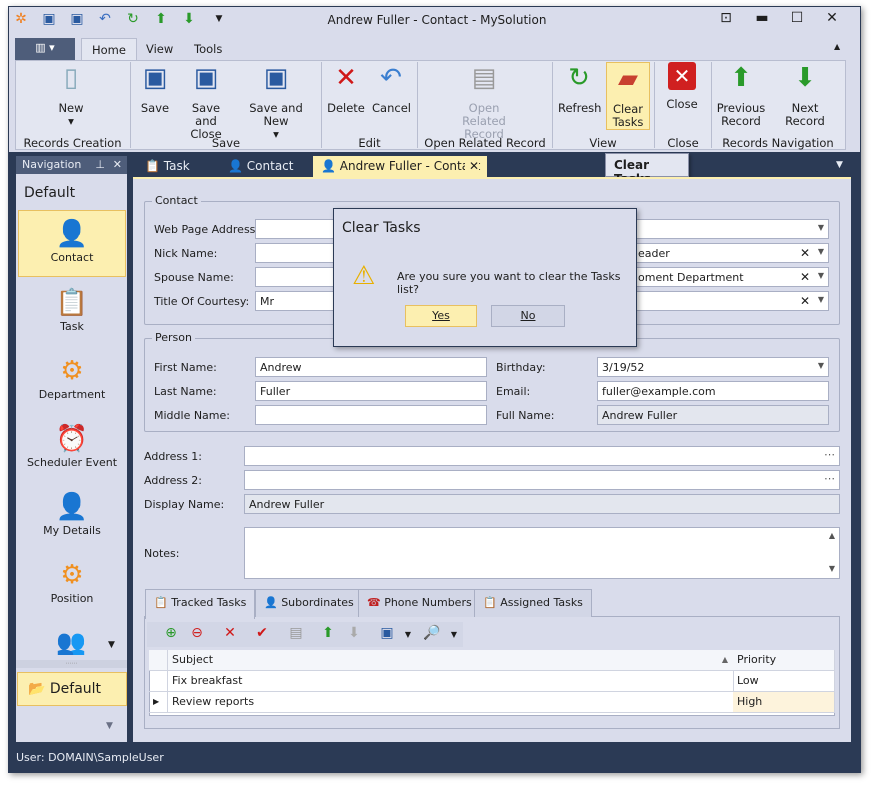 This screenshot has height=787, width=874. I want to click on yes-button: Yes, so click(441, 316).